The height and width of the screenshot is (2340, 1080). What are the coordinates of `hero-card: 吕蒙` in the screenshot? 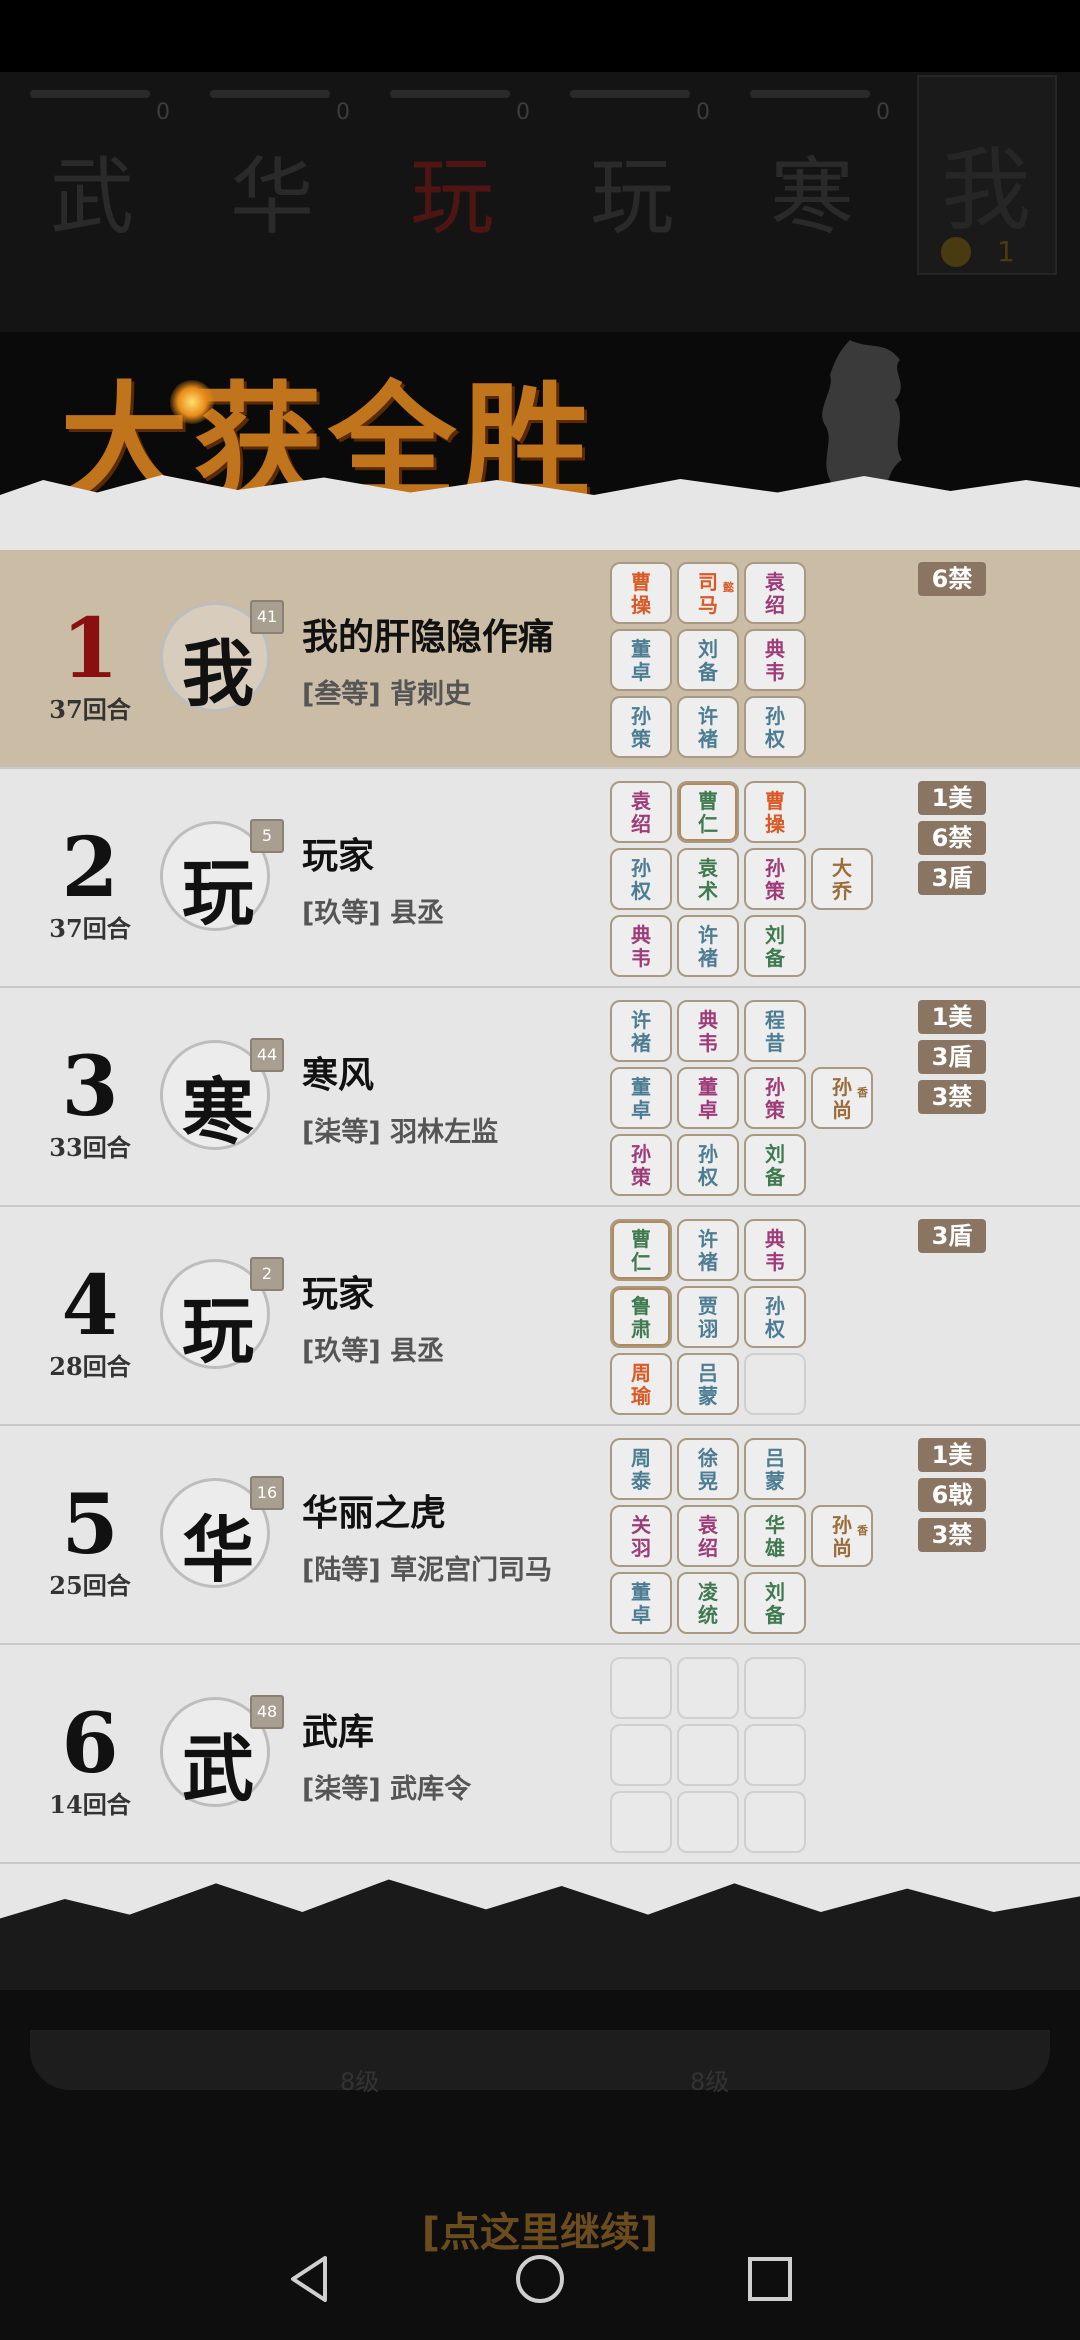 It's located at (775, 1469).